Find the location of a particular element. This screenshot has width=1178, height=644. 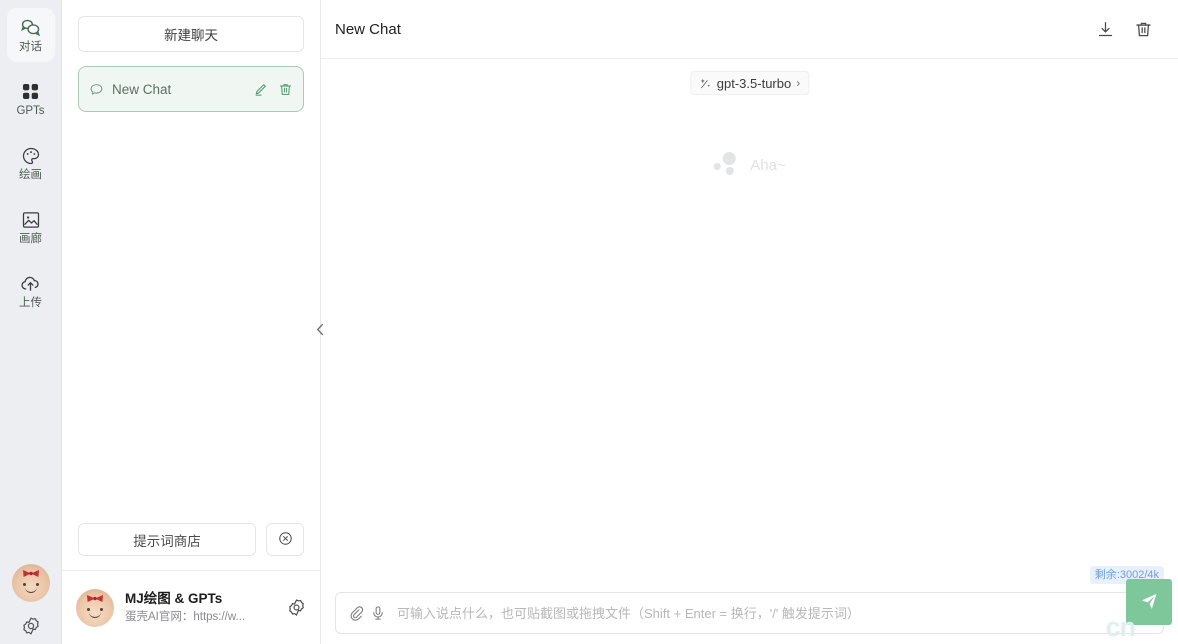

rail-item-upload-label: 上传 is located at coordinates (30, 302).